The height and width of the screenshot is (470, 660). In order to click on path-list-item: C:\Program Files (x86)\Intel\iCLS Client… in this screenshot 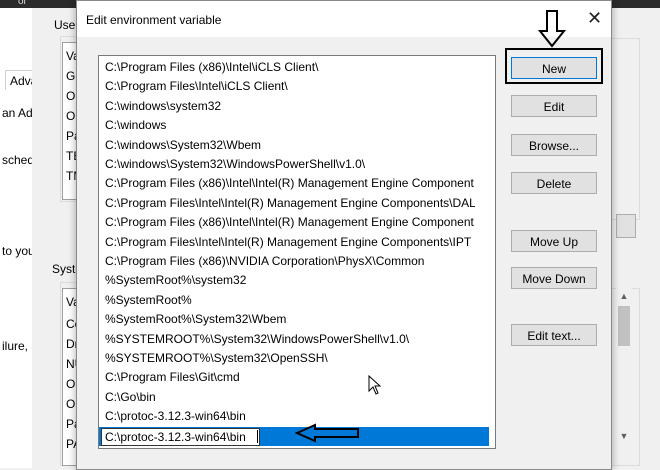, I will do `click(287, 67)`.